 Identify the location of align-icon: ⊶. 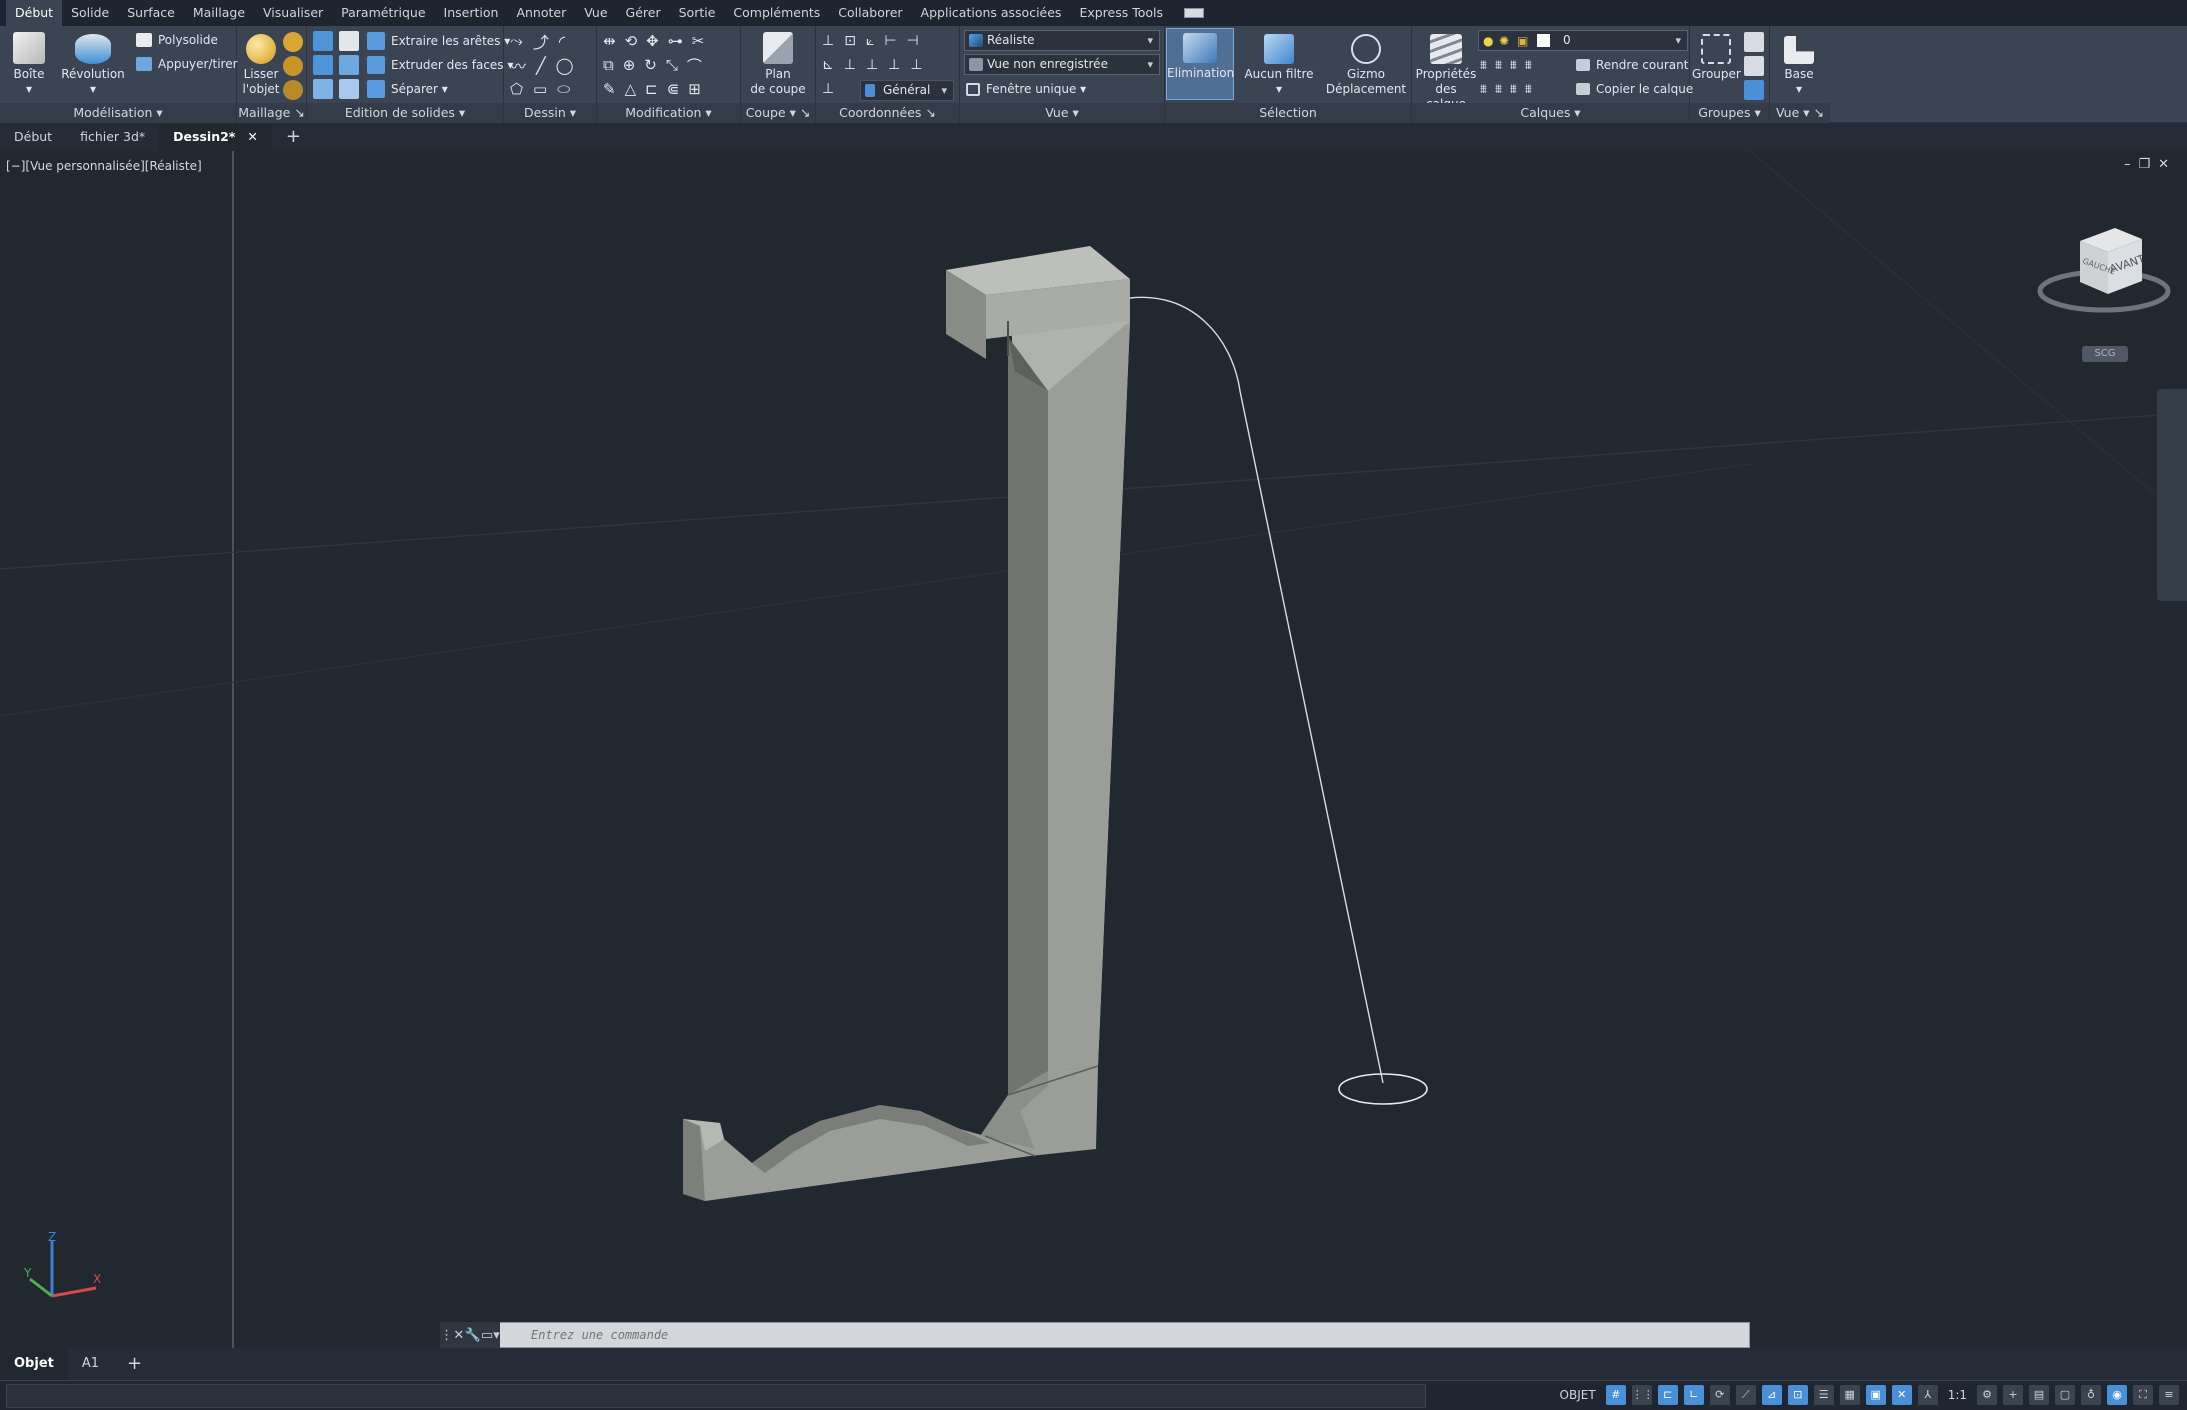
(675, 41).